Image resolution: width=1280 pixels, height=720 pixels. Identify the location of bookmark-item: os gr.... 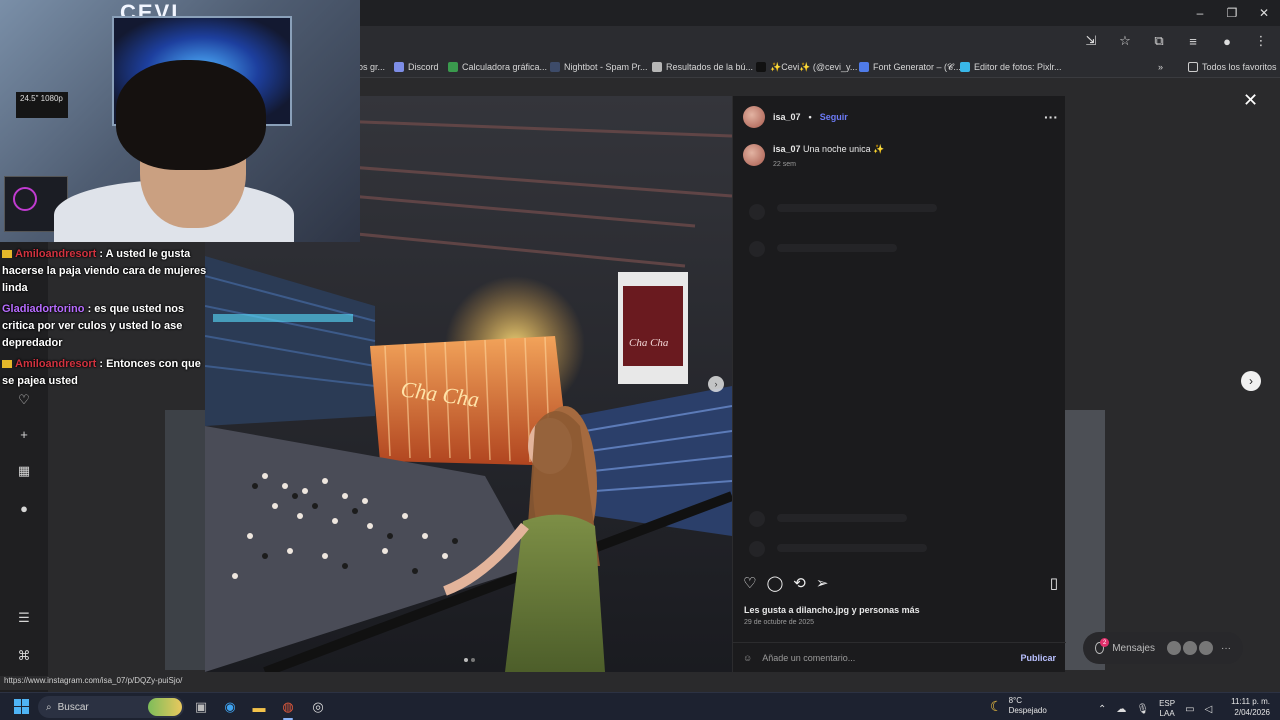
(371, 67).